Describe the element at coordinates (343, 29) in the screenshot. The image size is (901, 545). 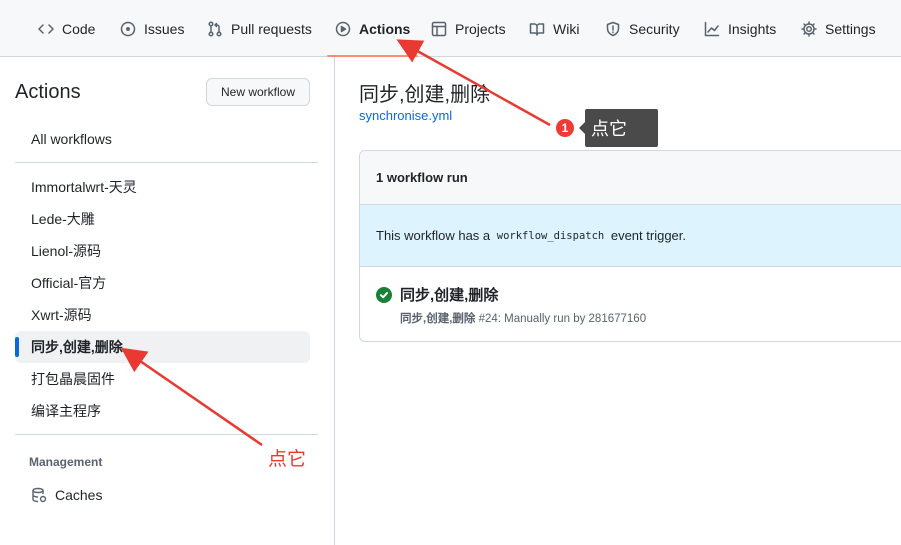
I see `play-icon` at that location.